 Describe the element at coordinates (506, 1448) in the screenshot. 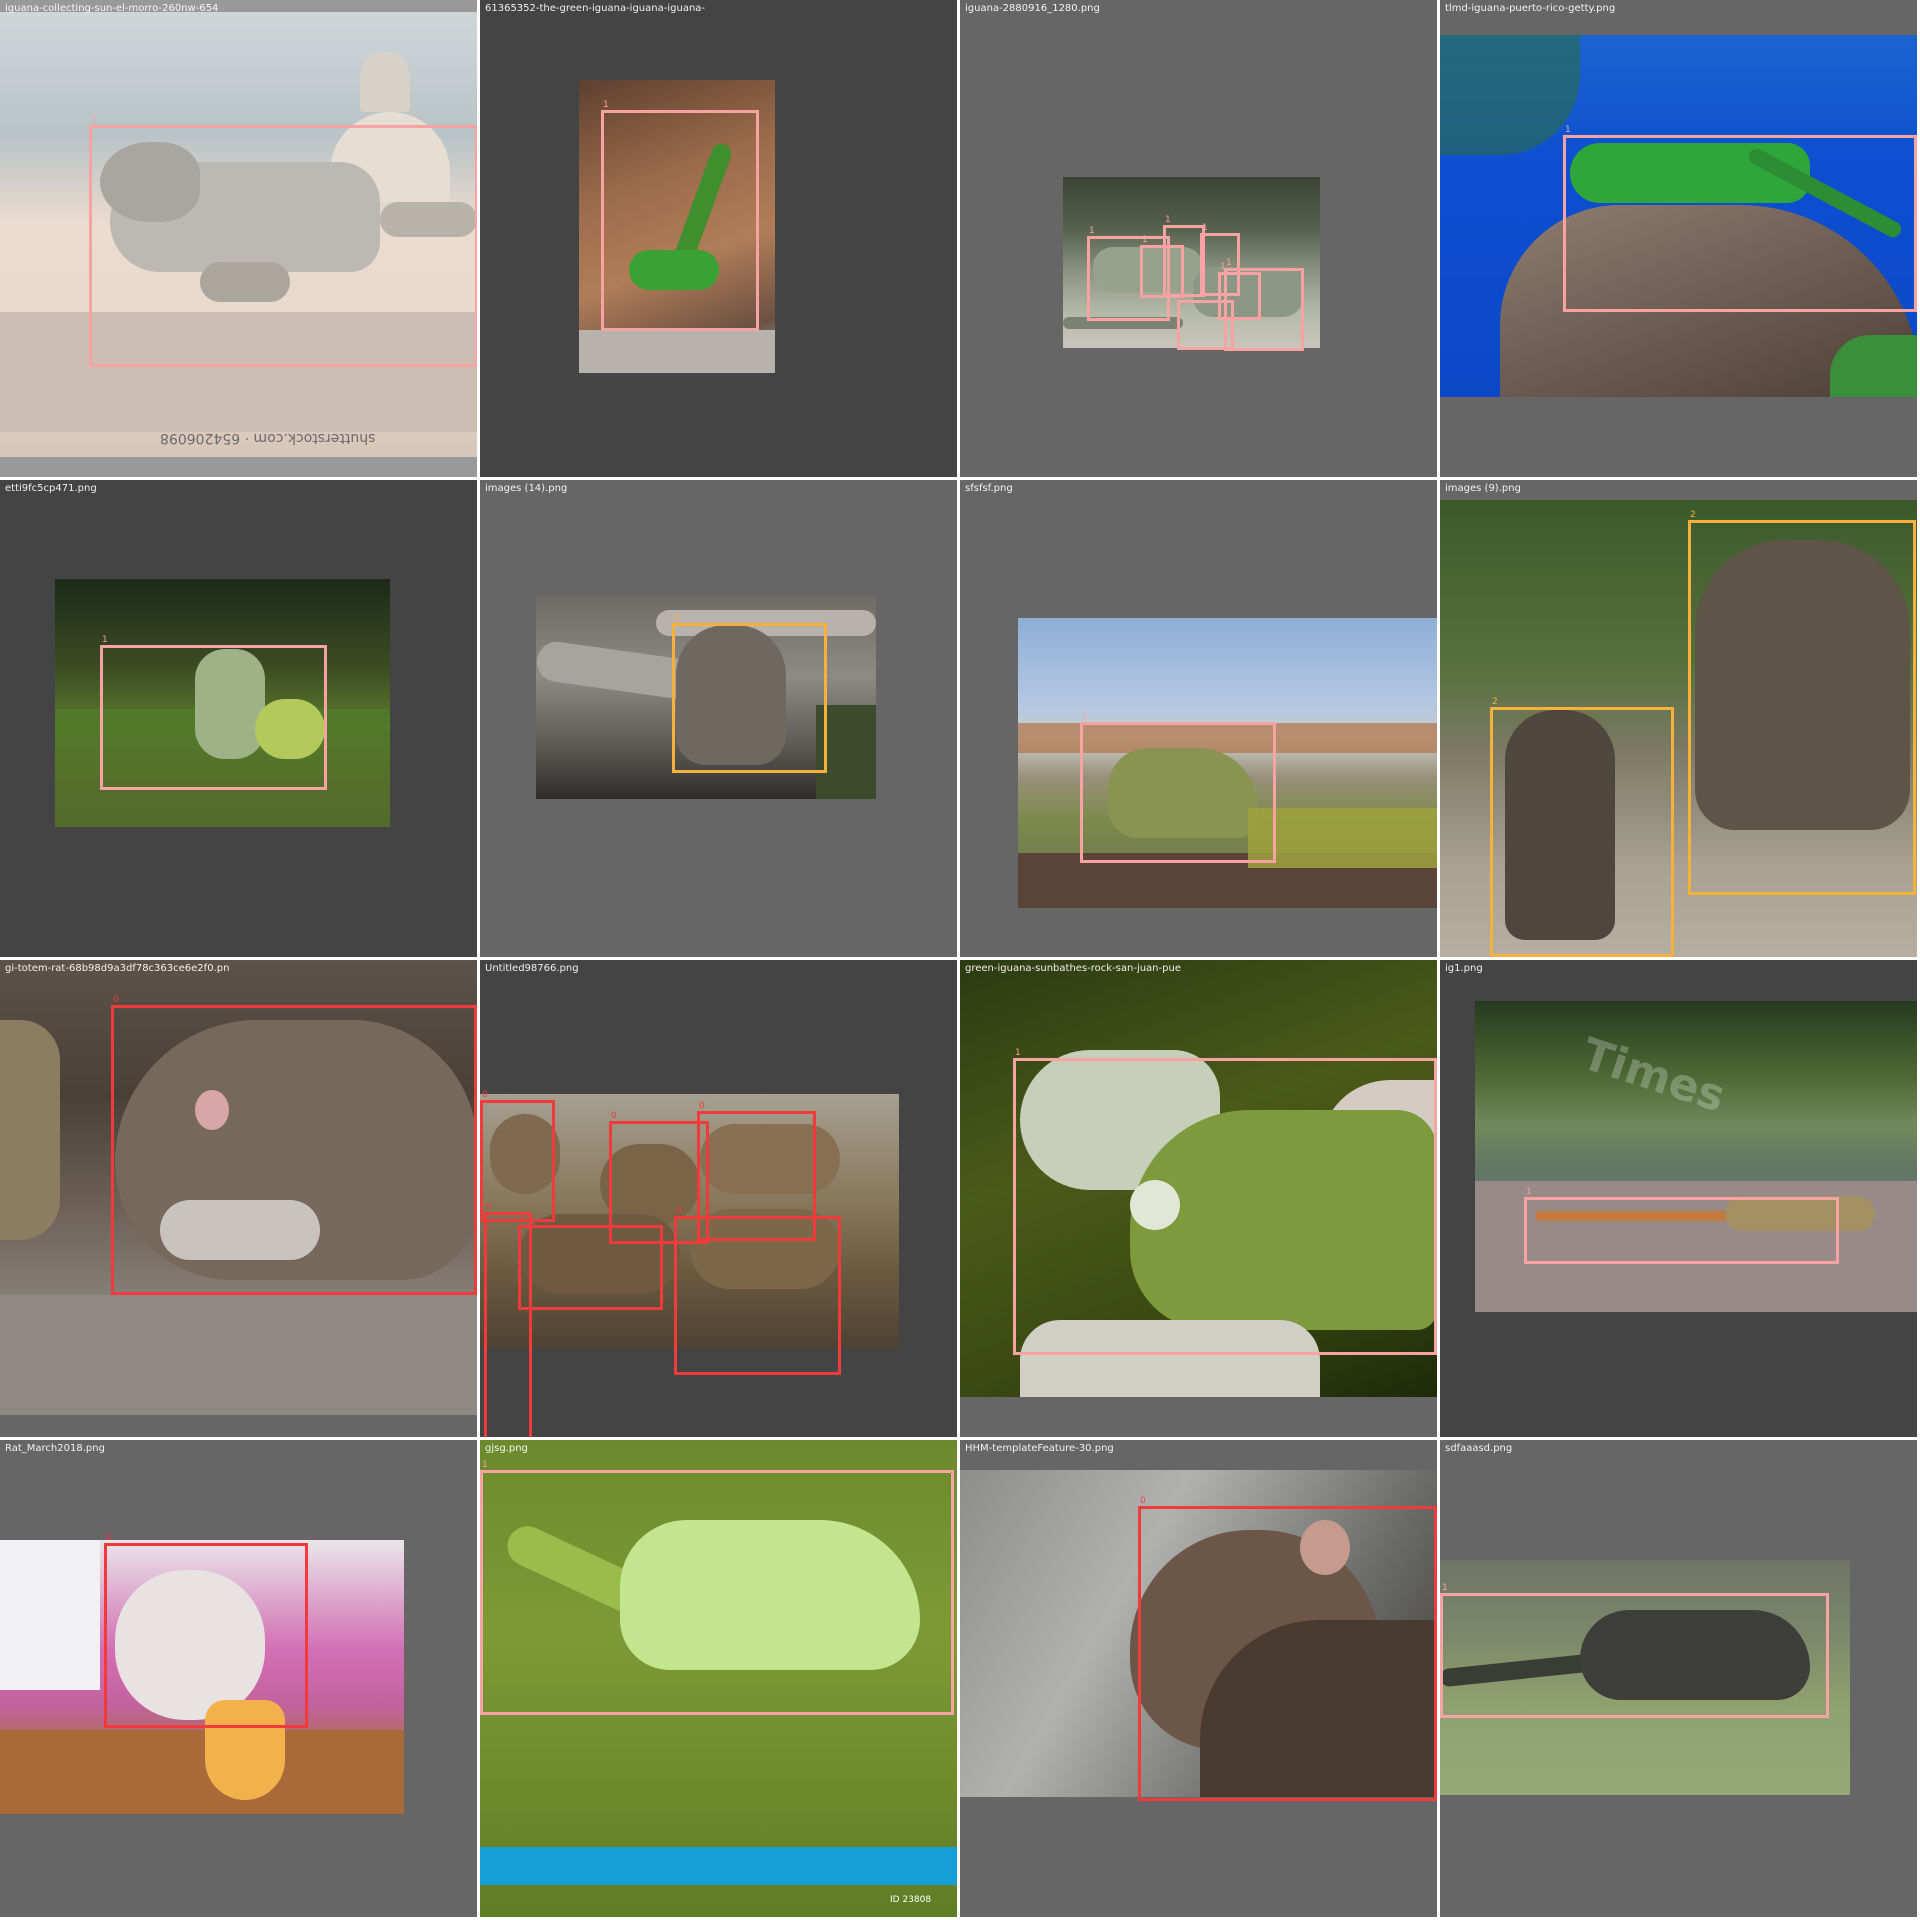

I see `tile-filename: gjsg.png` at that location.